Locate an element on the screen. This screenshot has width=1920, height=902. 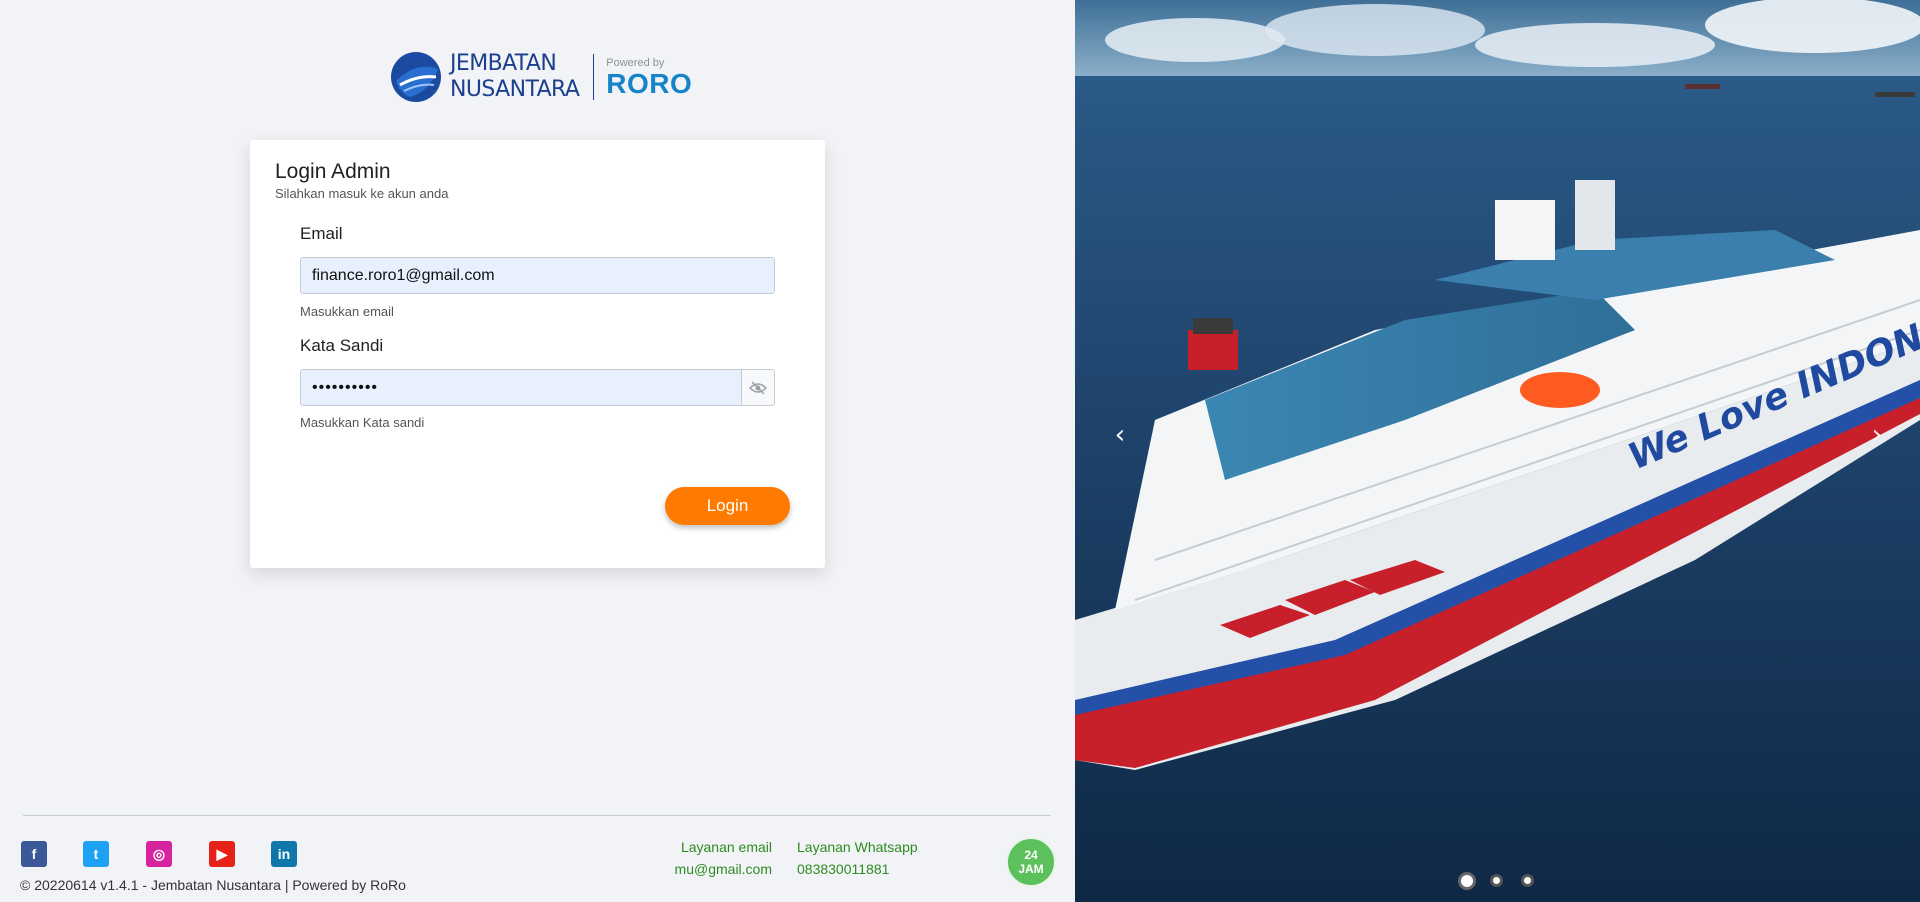
password-toggle-button is located at coordinates (758, 387).